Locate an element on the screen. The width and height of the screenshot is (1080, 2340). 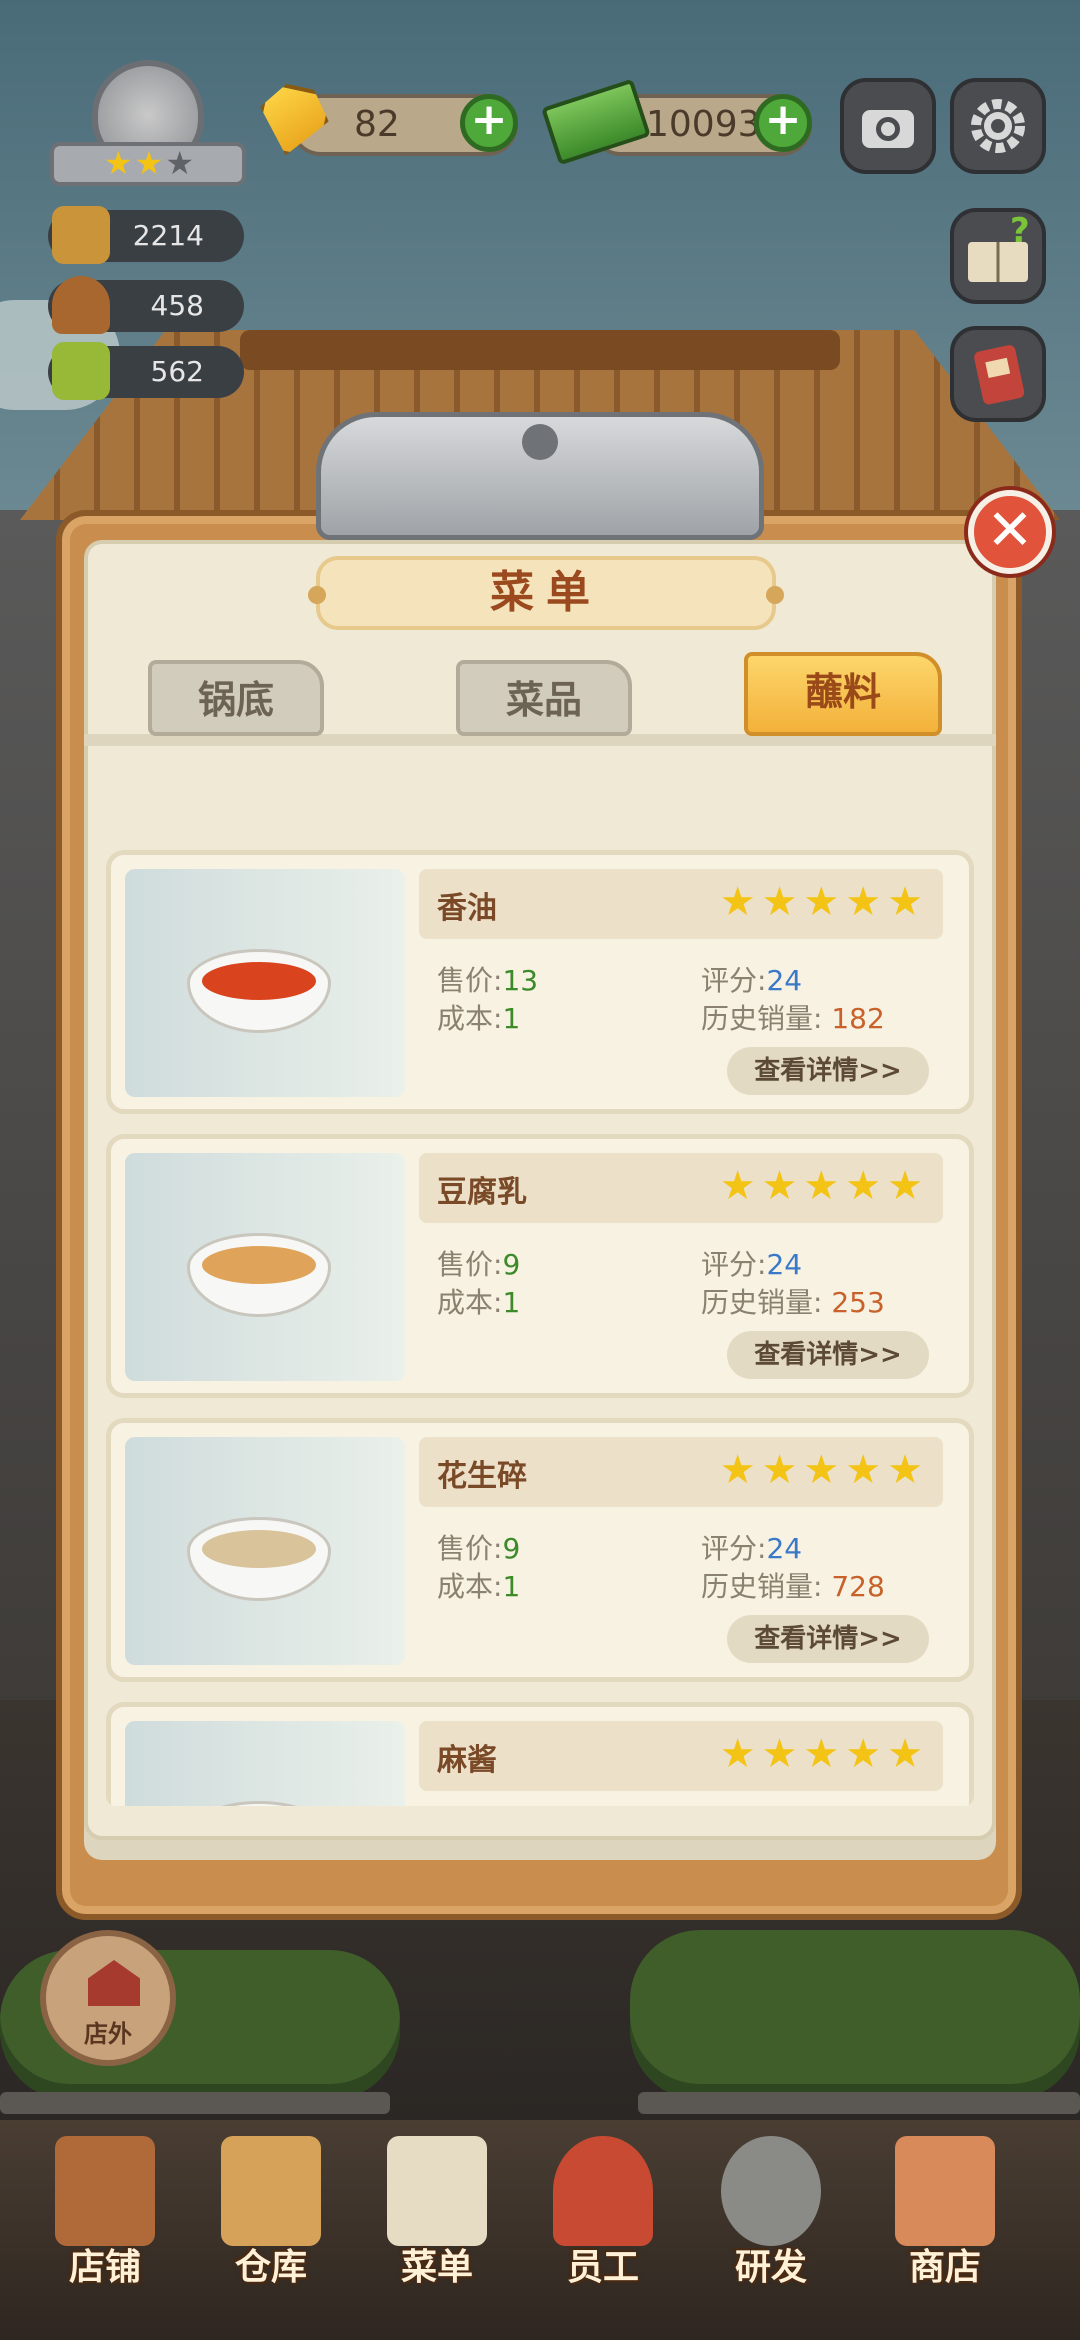
nav-label: 商店 is located at coordinates (944, 2267).